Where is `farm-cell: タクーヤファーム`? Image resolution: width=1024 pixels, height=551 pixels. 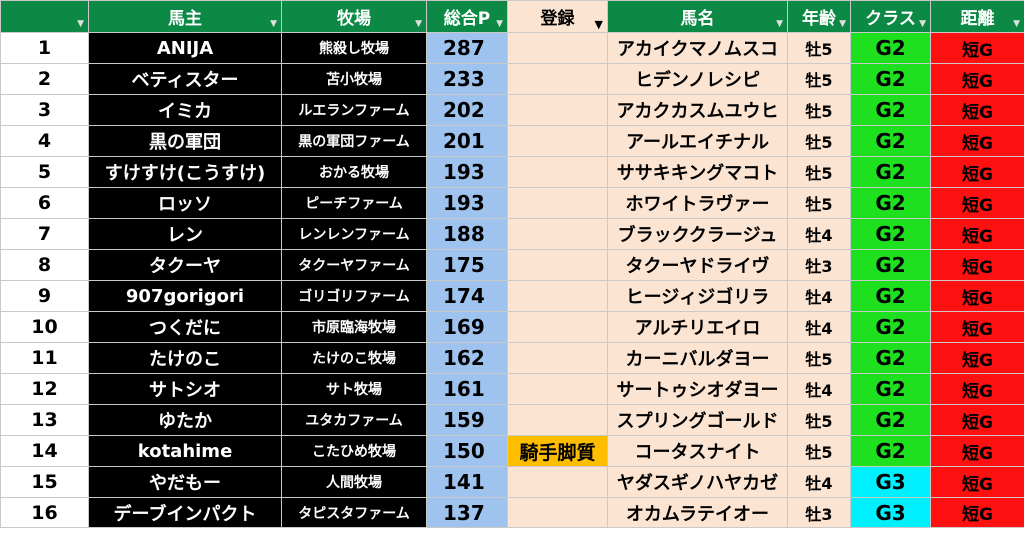 farm-cell: タクーヤファーム is located at coordinates (354, 265).